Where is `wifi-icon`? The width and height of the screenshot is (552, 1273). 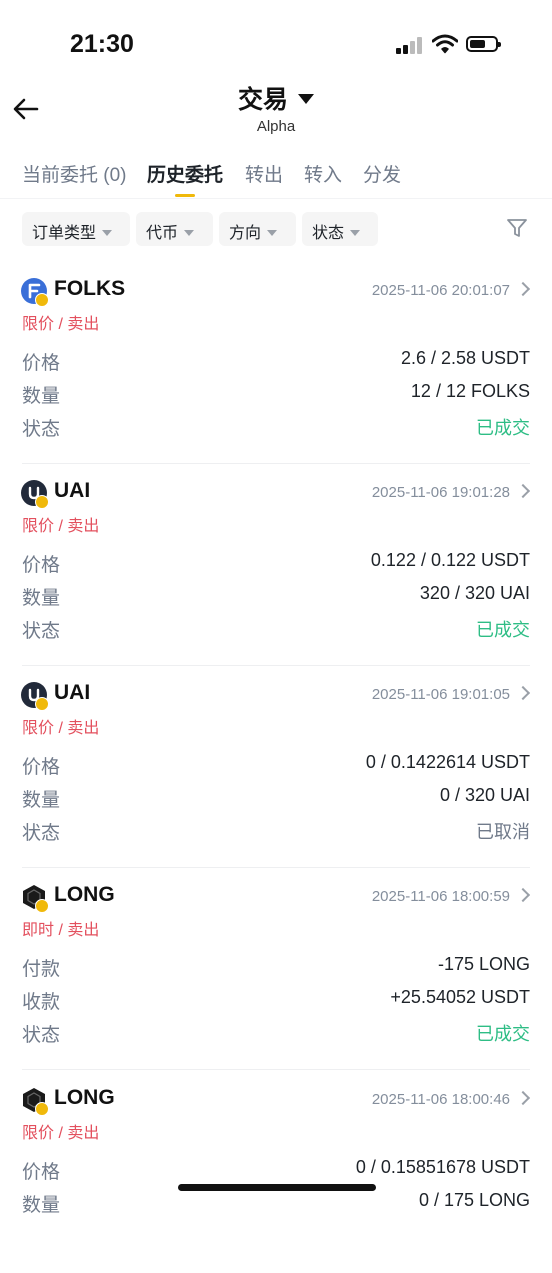 wifi-icon is located at coordinates (445, 44).